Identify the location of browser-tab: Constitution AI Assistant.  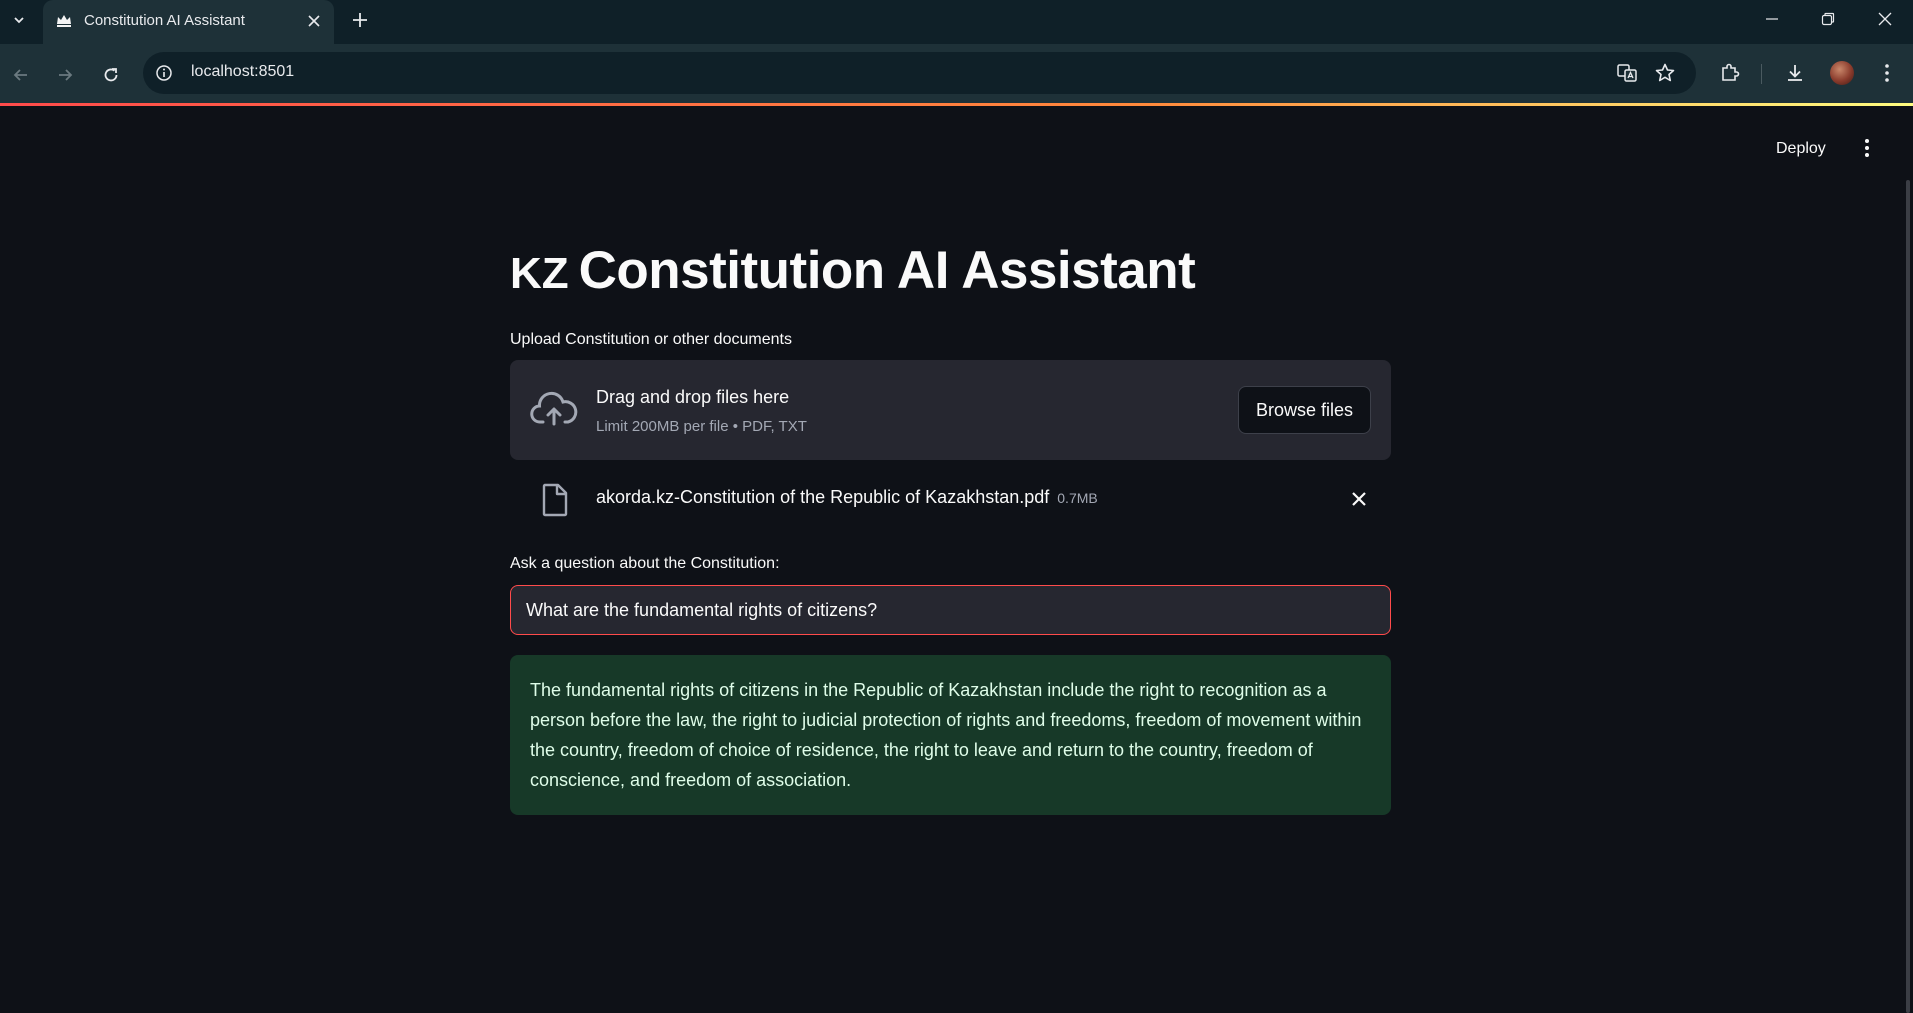
(188, 22).